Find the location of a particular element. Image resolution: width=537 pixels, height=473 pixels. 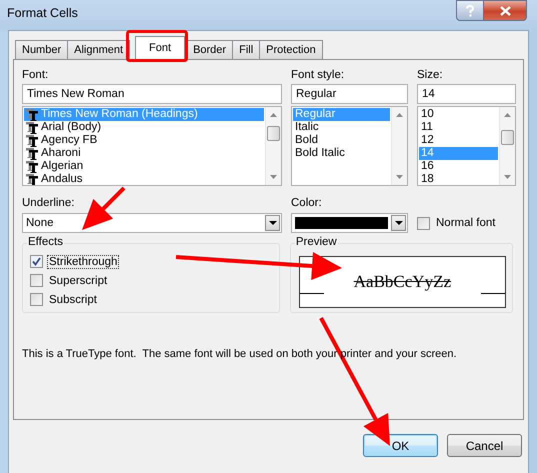

checkbox-label: Subscript is located at coordinates (73, 299).